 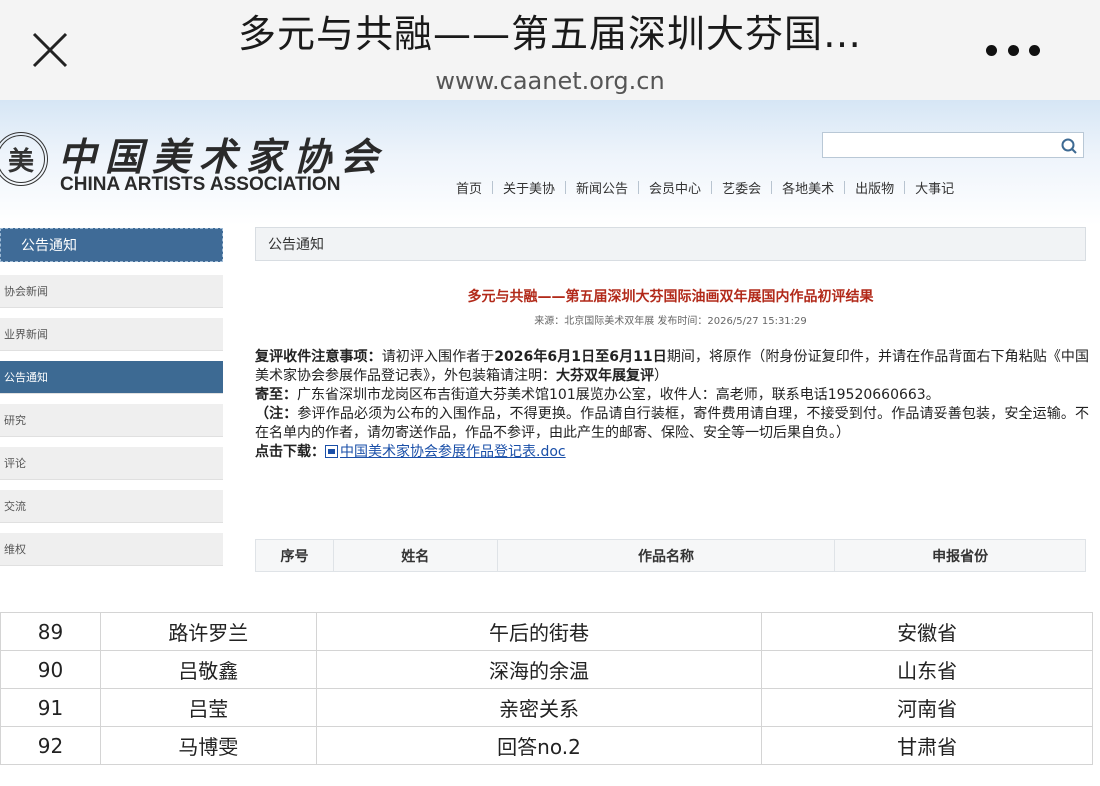 What do you see at coordinates (529, 187) in the screenshot?
I see `nav-about: 关于美协` at bounding box center [529, 187].